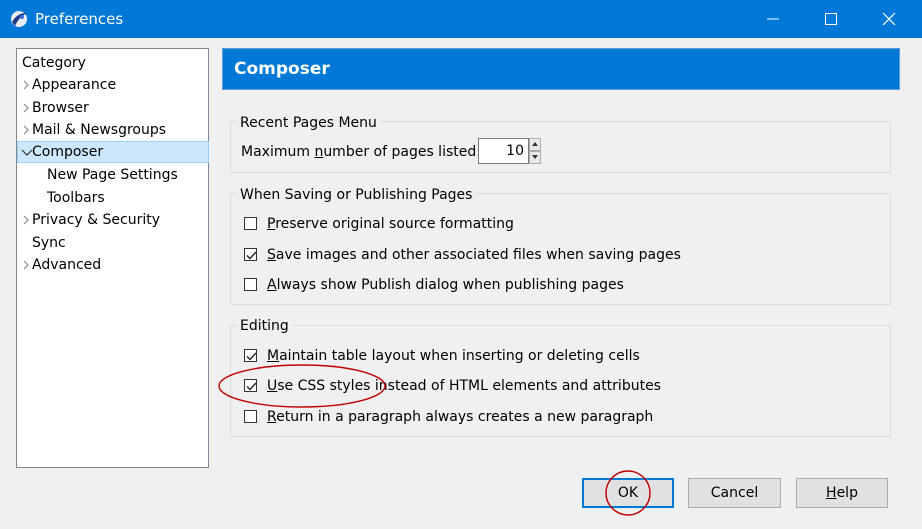 Image resolution: width=922 pixels, height=529 pixels. I want to click on max-pages-input, so click(503, 151).